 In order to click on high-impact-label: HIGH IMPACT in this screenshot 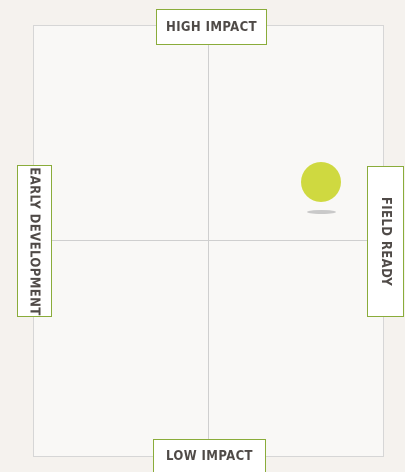, I will do `click(211, 27)`.